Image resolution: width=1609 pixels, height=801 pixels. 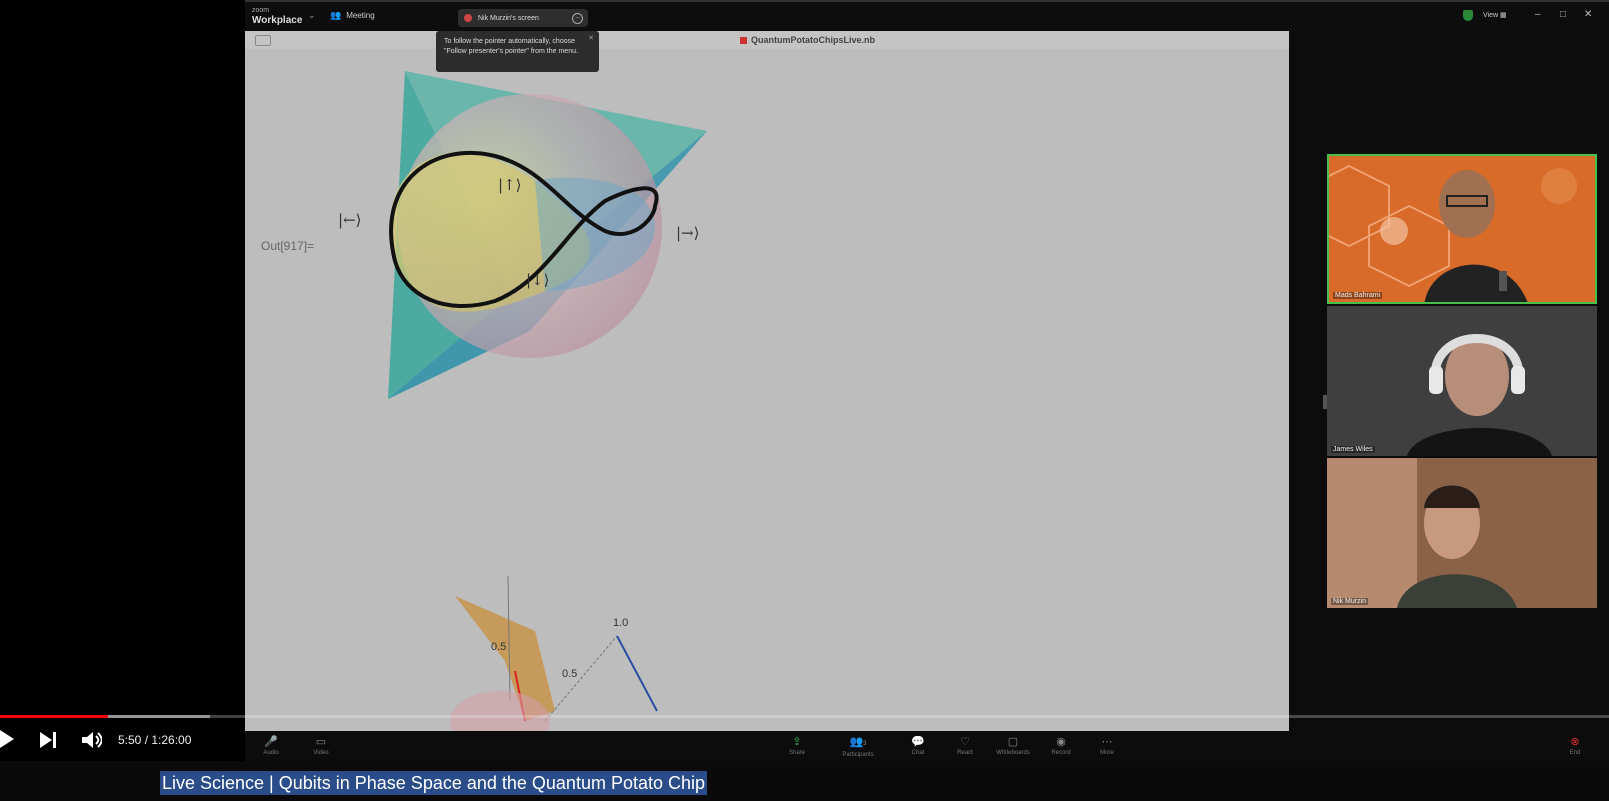 What do you see at coordinates (577, 18) in the screenshot?
I see `minimize-share-icon: –` at bounding box center [577, 18].